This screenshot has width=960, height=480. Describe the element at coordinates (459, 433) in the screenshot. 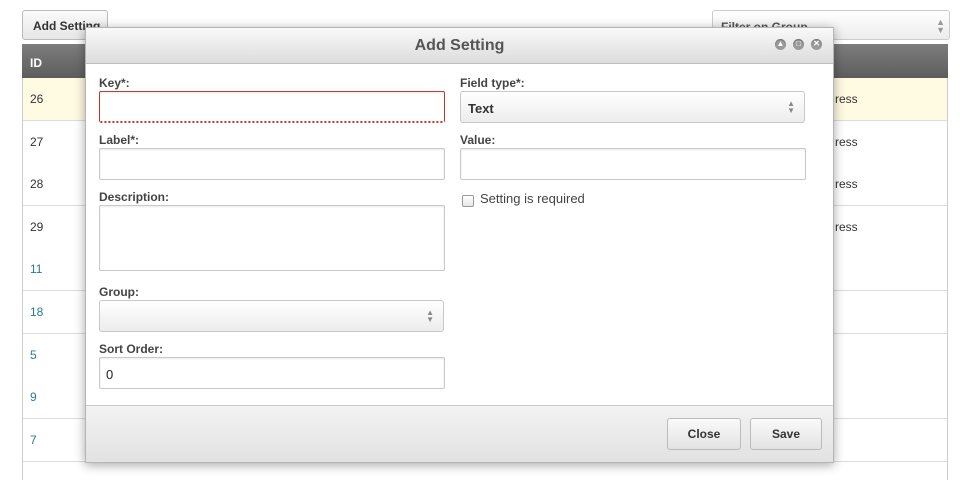

I see `dialog-footer: Close Save` at that location.